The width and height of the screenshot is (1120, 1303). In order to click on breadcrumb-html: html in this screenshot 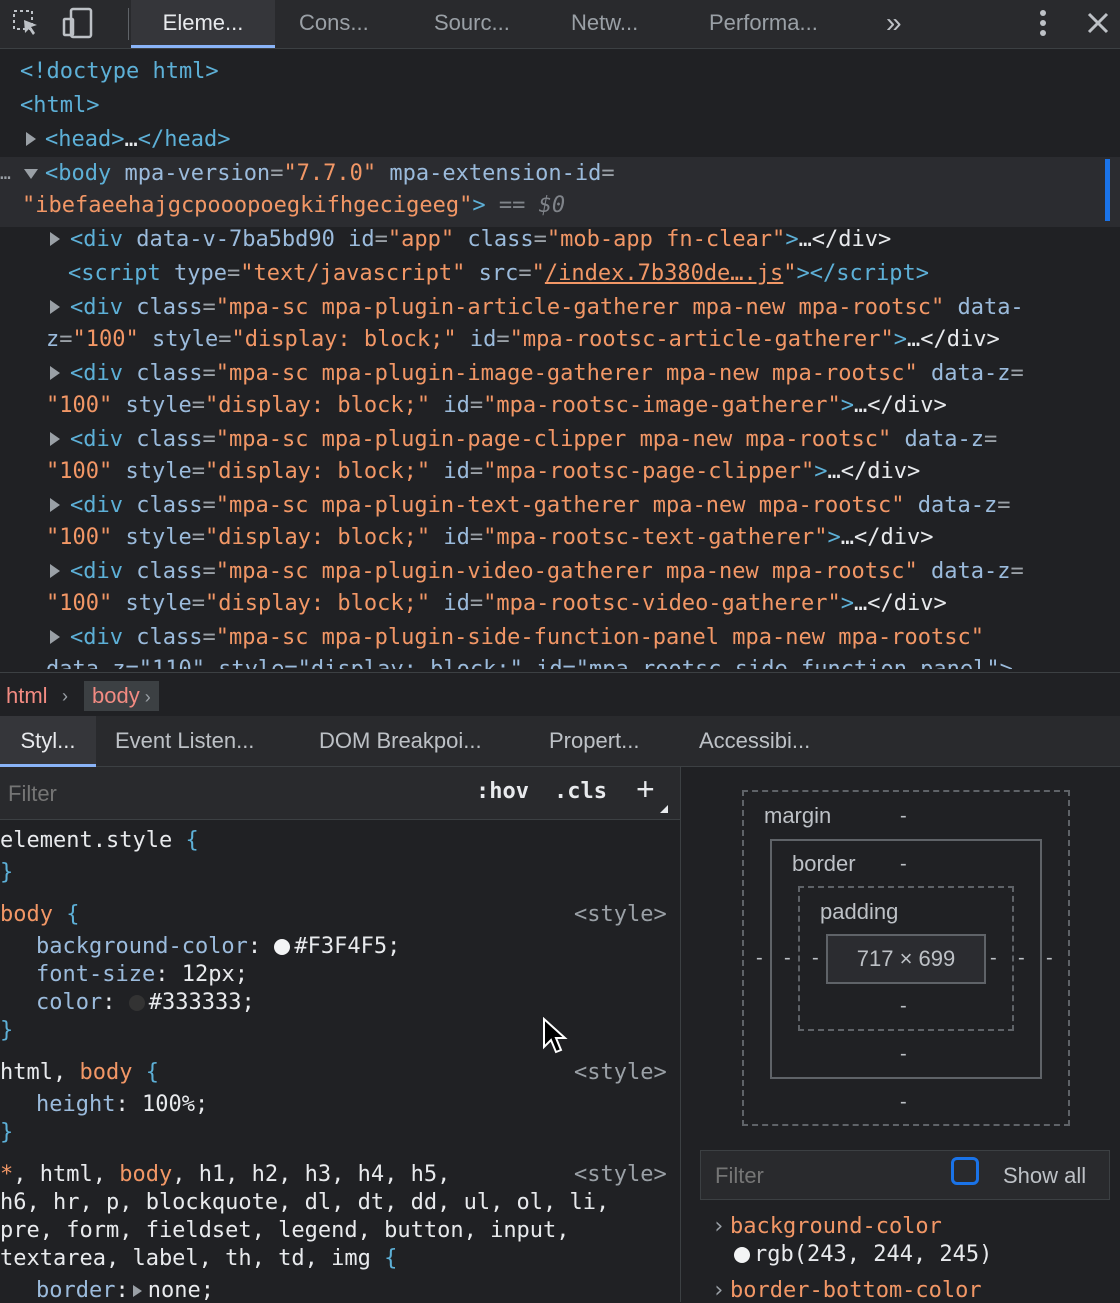, I will do `click(27, 696)`.